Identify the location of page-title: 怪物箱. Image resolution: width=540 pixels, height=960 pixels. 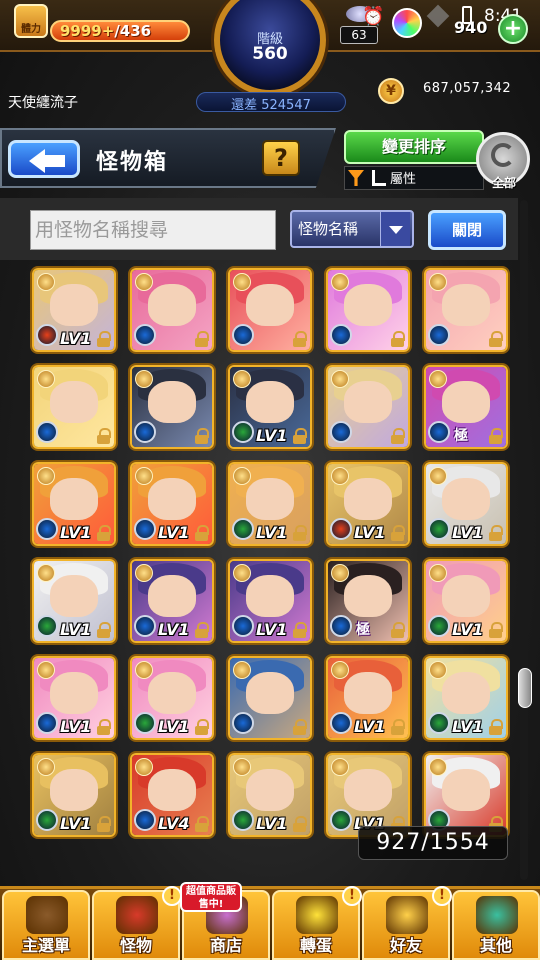
(132, 162).